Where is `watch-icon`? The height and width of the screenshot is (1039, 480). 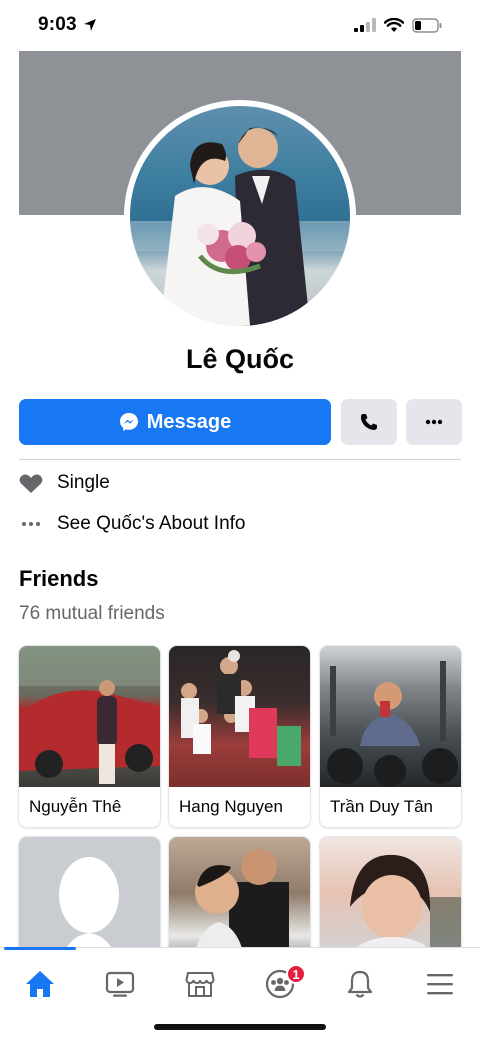 watch-icon is located at coordinates (120, 984).